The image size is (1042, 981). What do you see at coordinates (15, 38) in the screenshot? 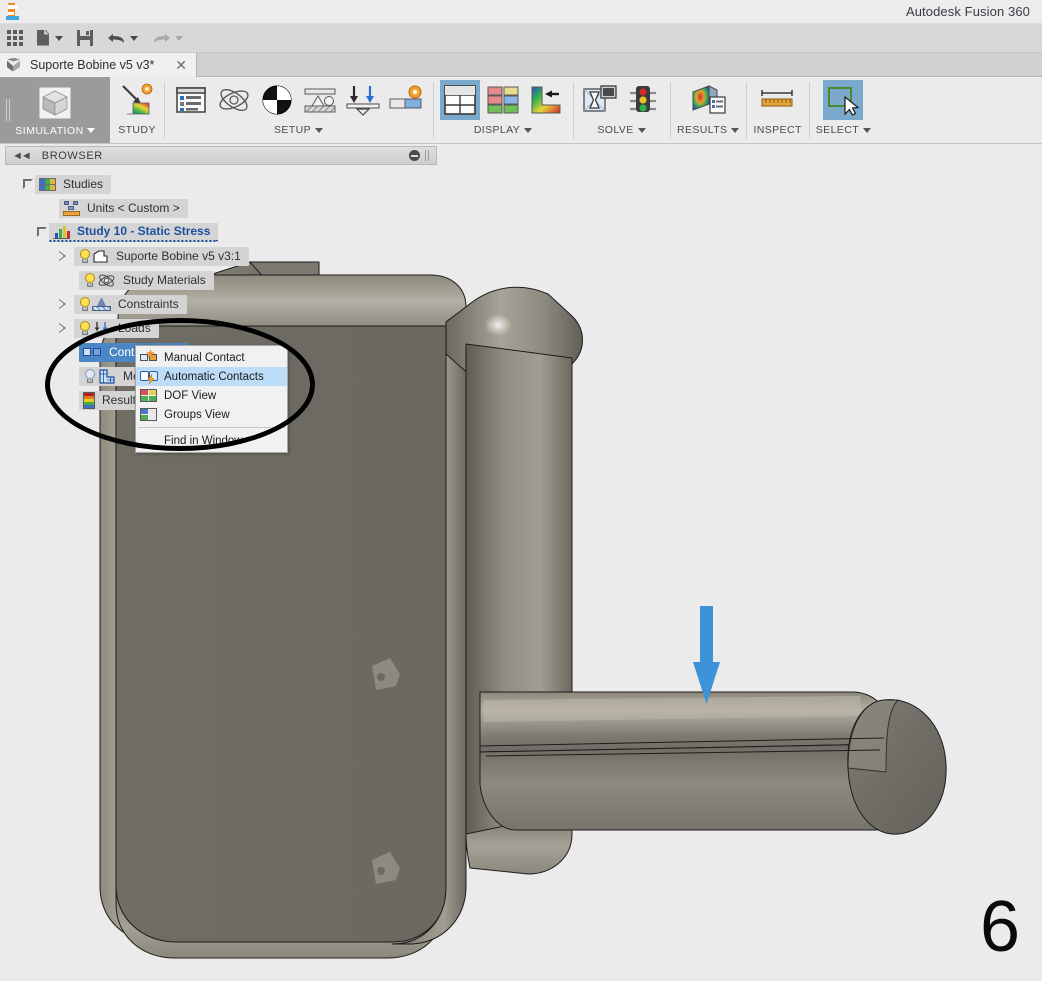
I see `app-grid-button` at bounding box center [15, 38].